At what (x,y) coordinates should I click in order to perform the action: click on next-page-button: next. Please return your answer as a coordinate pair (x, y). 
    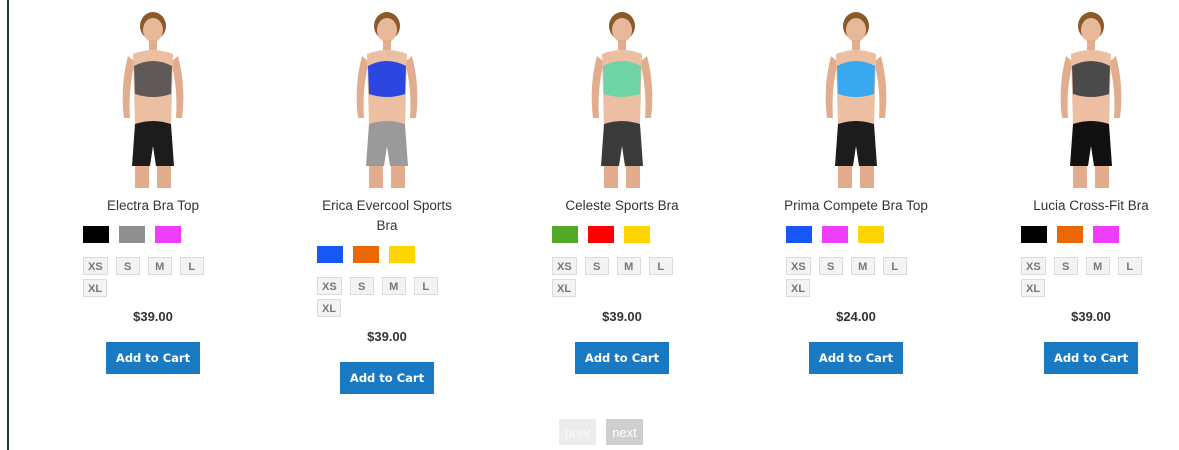
    Looking at the image, I should click on (624, 432).